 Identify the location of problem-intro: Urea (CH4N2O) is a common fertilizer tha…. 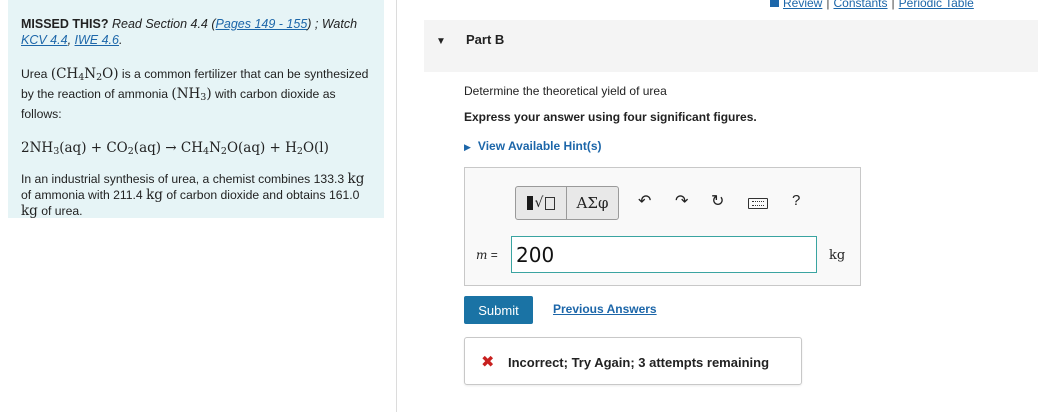
(195, 93).